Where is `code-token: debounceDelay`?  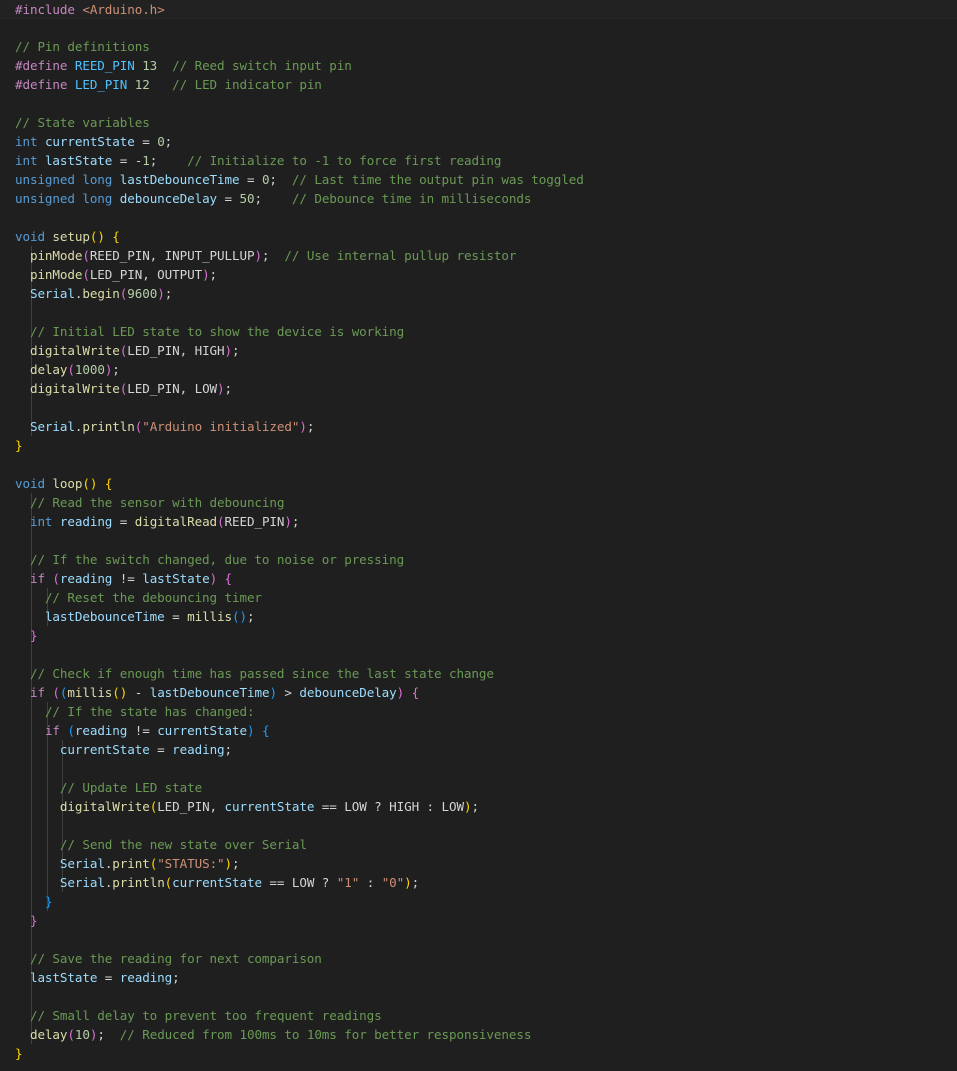 code-token: debounceDelay is located at coordinates (348, 692).